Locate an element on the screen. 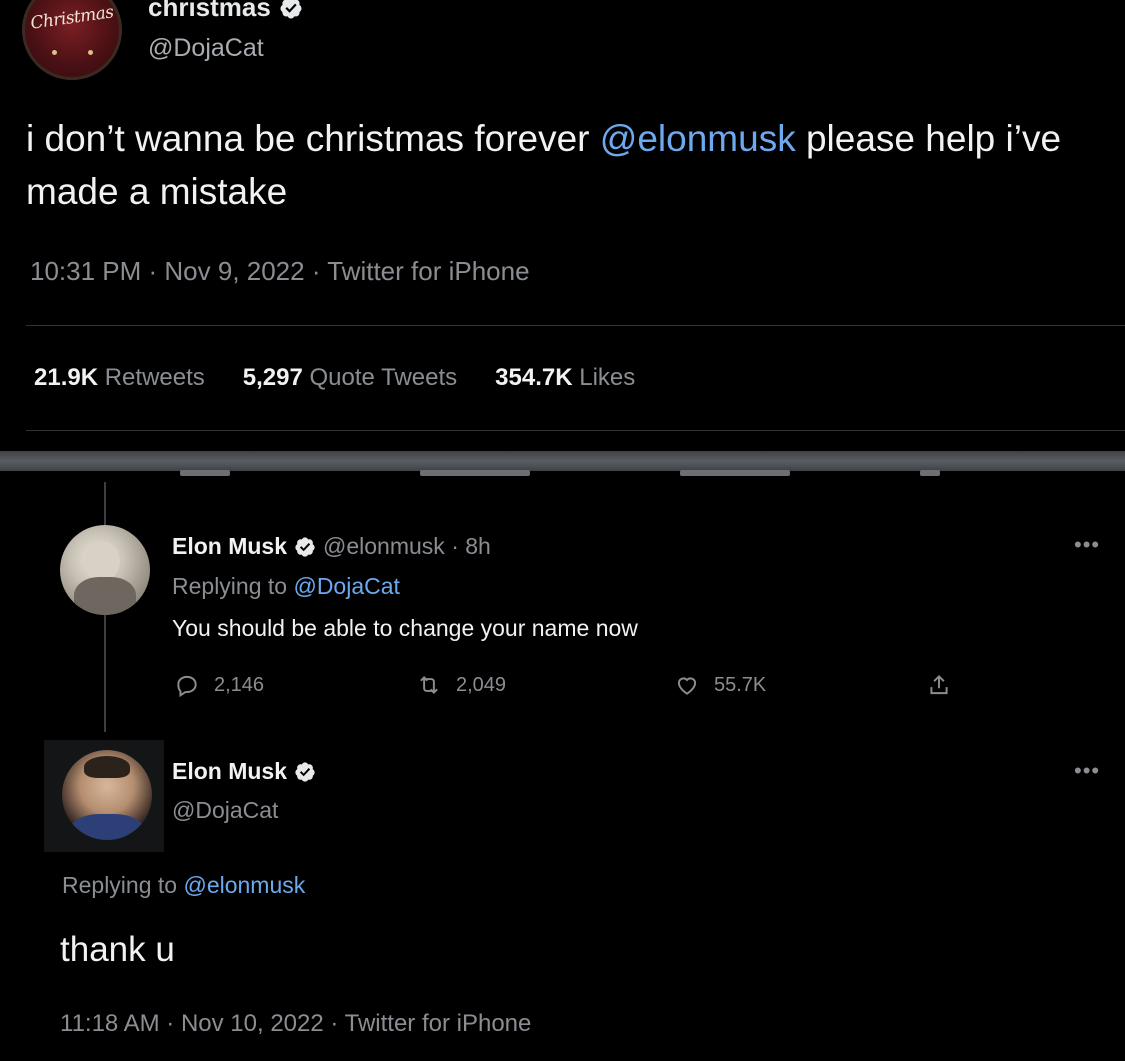  share-icon is located at coordinates (939, 684).